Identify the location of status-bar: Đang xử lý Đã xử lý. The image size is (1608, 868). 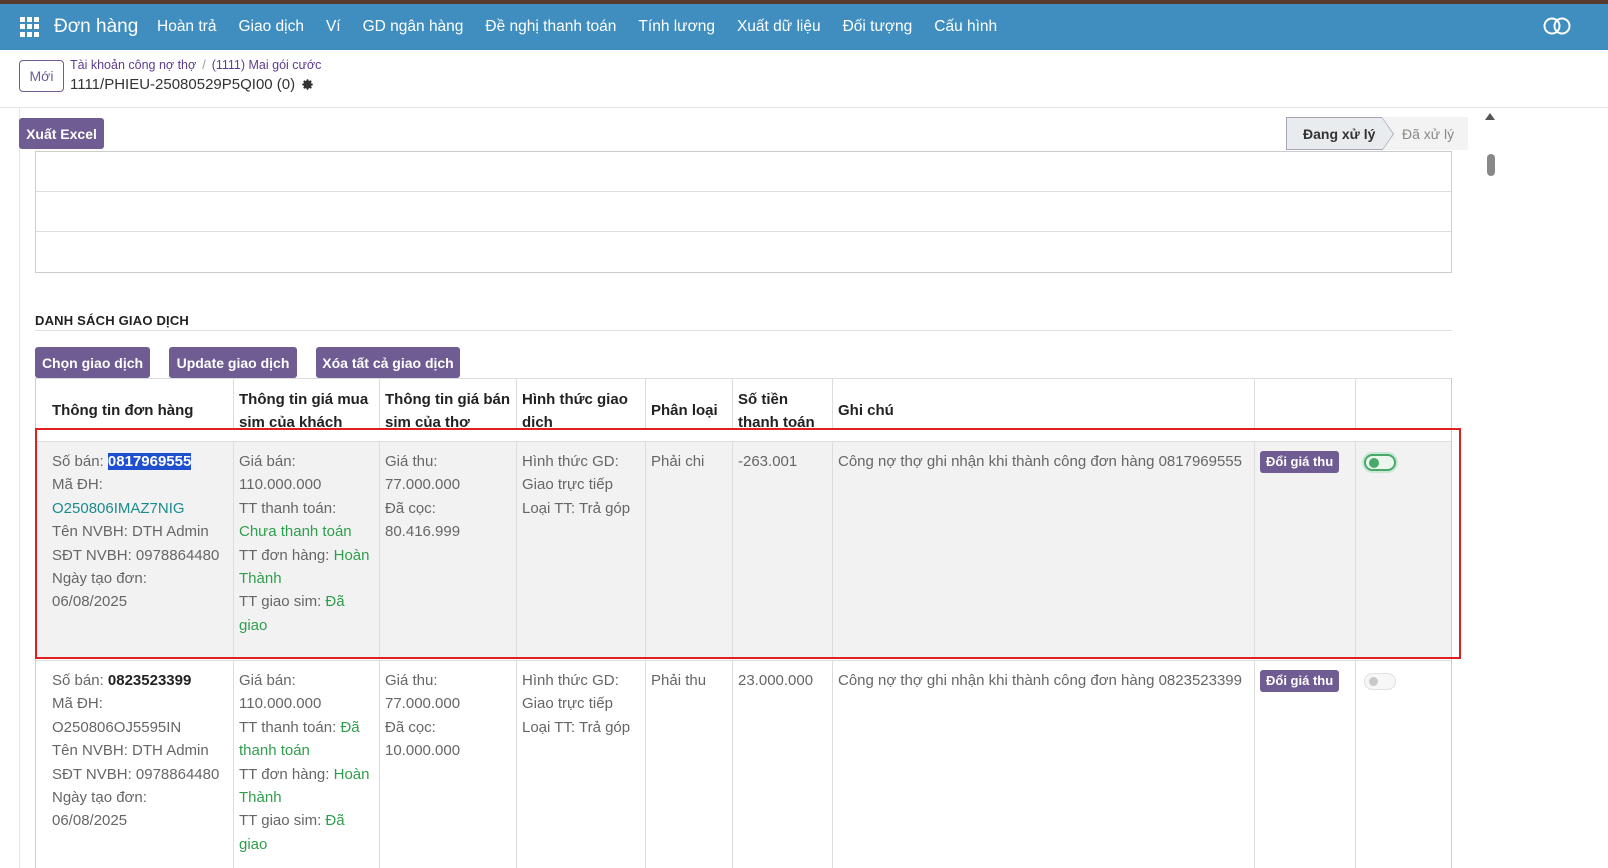
(1377, 134).